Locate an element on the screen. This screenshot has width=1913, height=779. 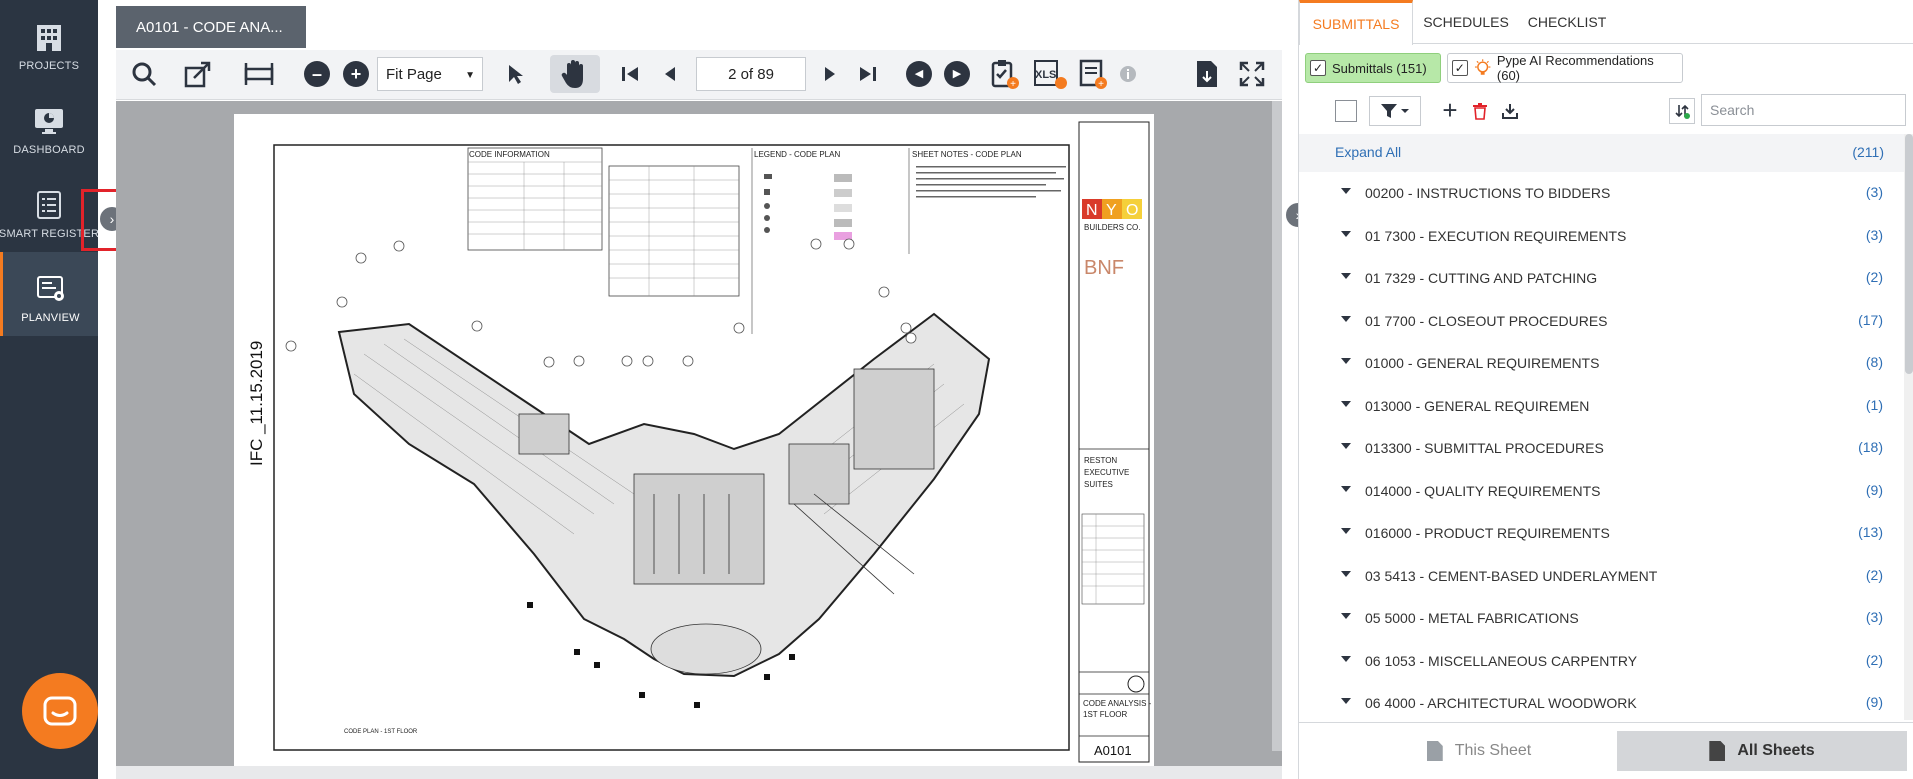
chat-launcher-button is located at coordinates (60, 711).